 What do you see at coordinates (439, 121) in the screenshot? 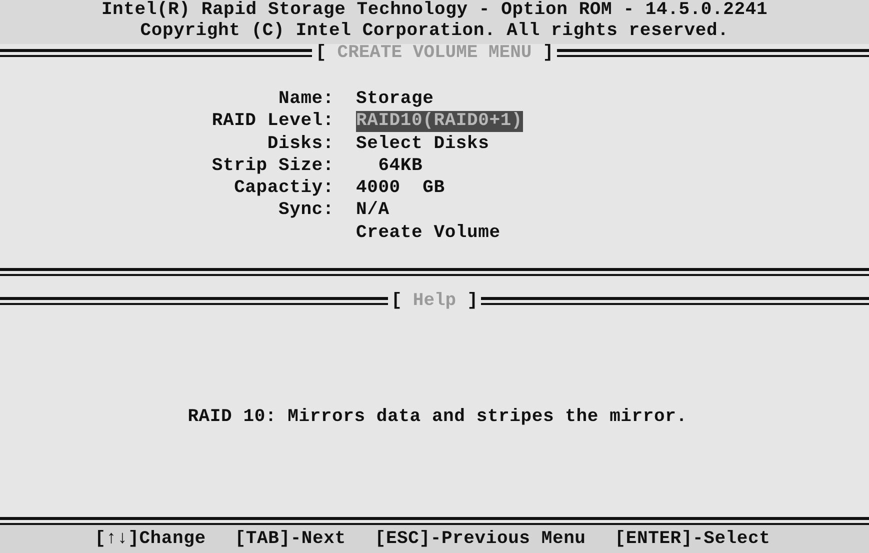
I see `field-value: RAID10(RAID0+1)` at bounding box center [439, 121].